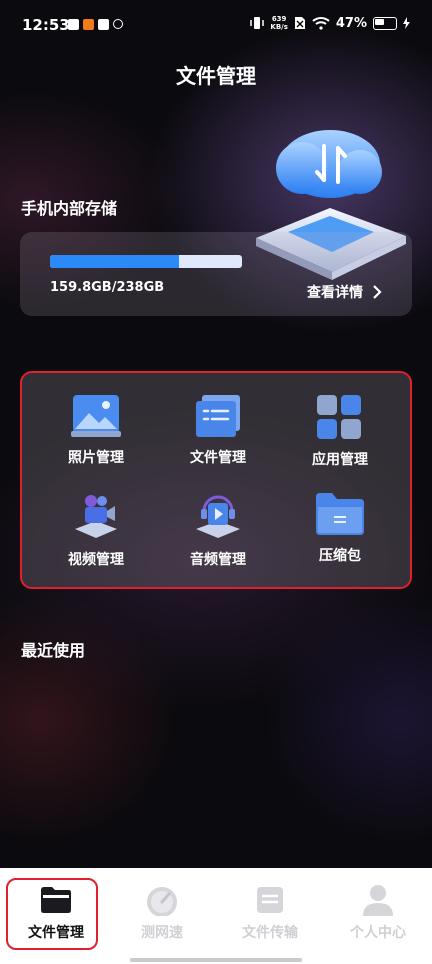  Describe the element at coordinates (69, 208) in the screenshot. I see `storage-section-label: 手机内部存储` at that location.